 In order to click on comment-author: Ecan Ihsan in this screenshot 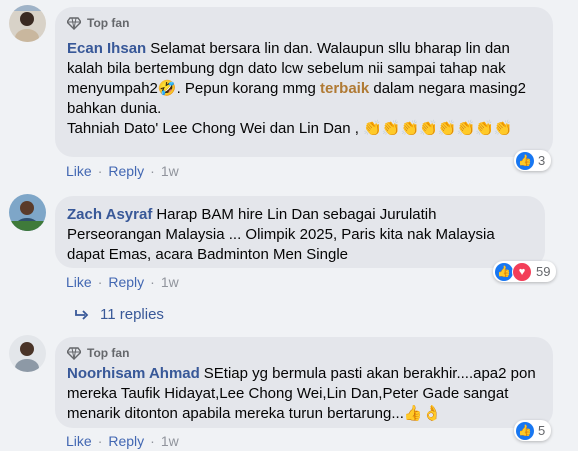, I will do `click(106, 48)`.